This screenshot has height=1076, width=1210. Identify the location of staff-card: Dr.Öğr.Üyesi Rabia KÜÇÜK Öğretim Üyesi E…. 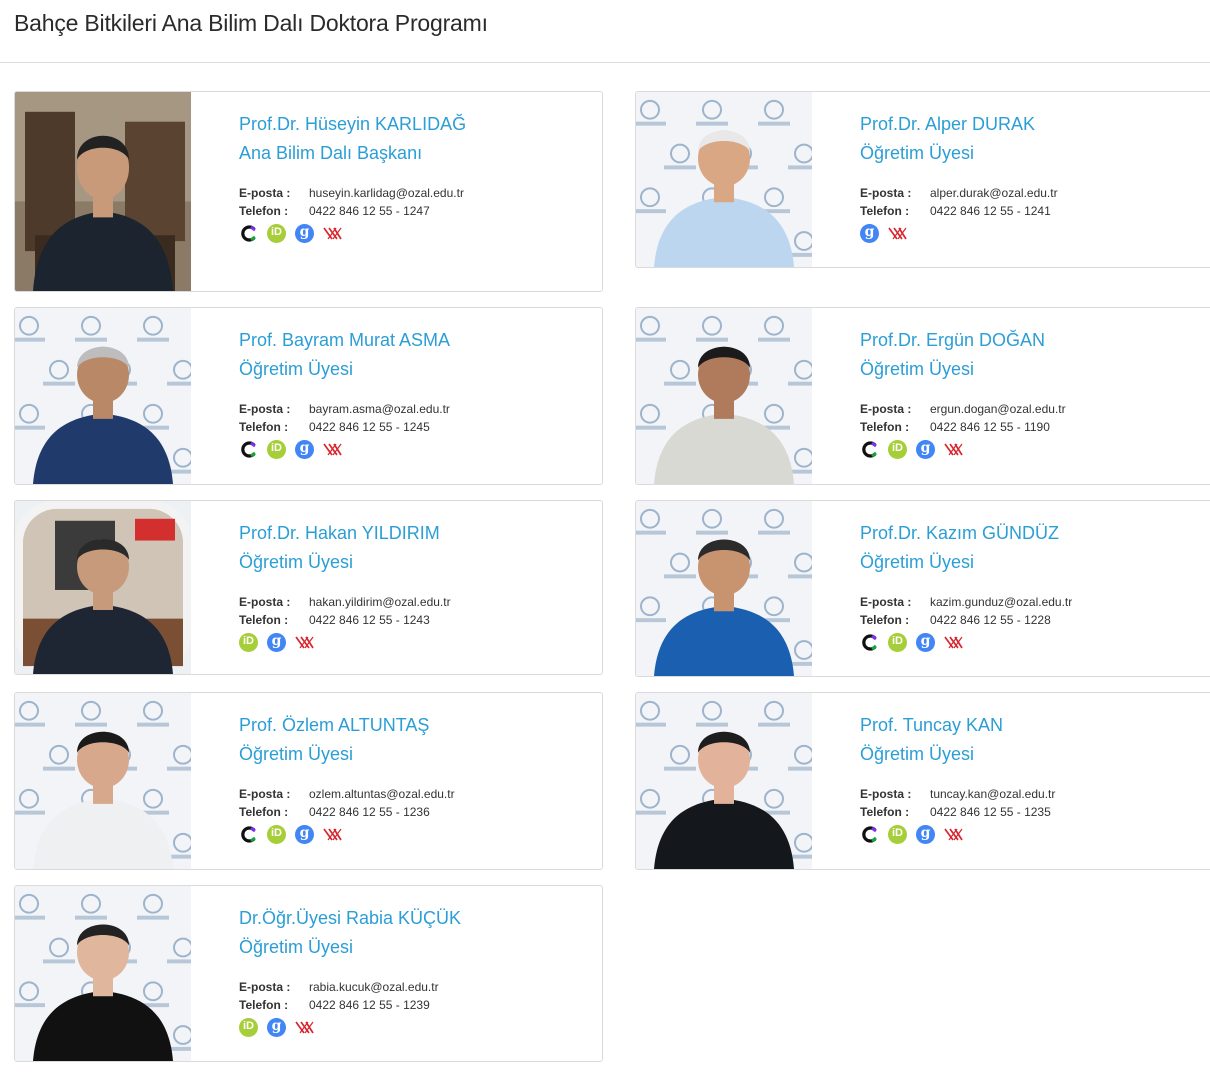
(308, 973).